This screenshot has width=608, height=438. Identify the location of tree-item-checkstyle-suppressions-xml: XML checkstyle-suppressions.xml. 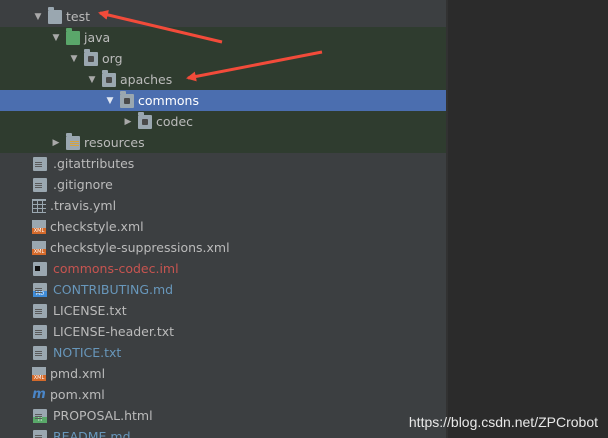
(224, 247).